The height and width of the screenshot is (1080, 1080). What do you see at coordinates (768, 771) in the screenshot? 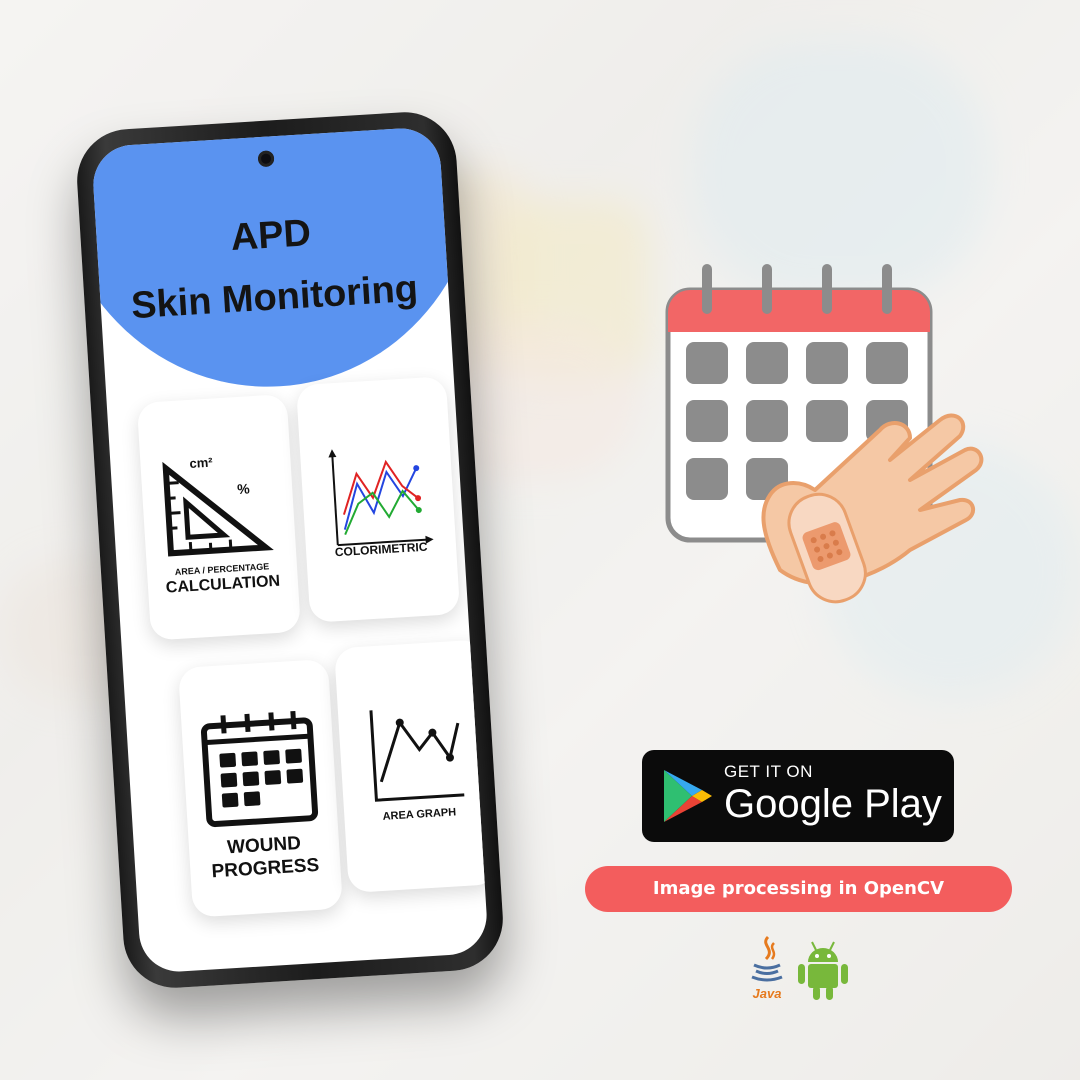
I see `get-it-on-label: GET IT ON` at bounding box center [768, 771].